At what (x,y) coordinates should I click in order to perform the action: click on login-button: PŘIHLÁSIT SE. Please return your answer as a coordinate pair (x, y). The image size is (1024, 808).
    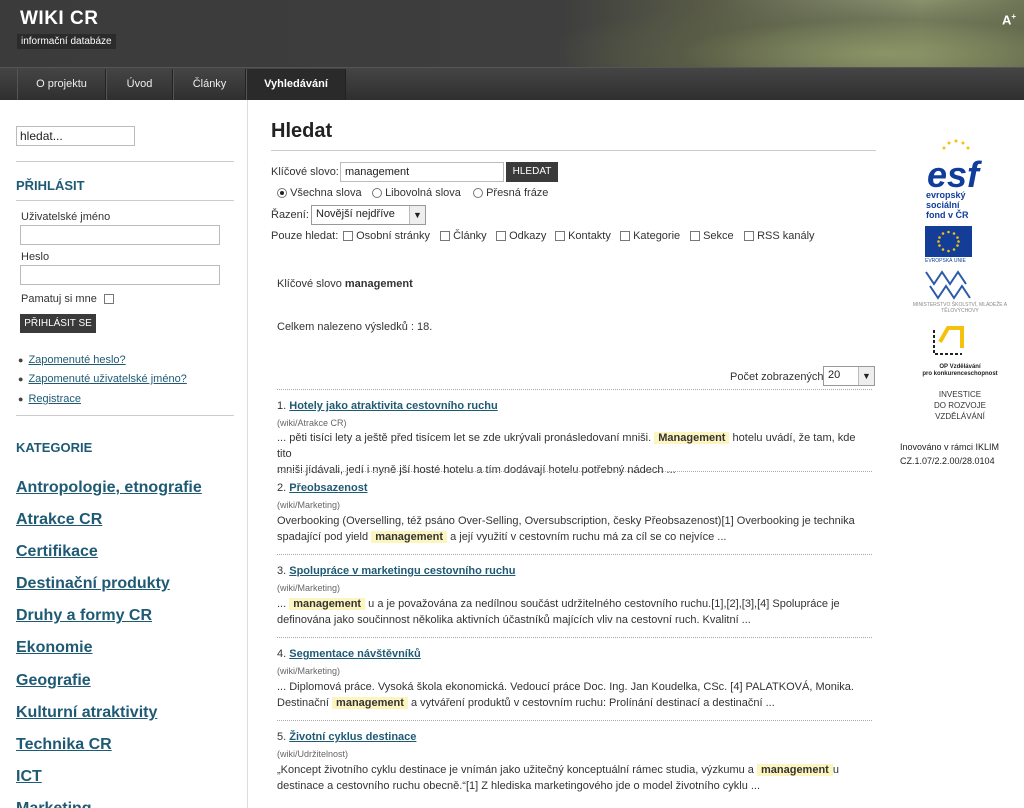
    Looking at the image, I should click on (58, 323).